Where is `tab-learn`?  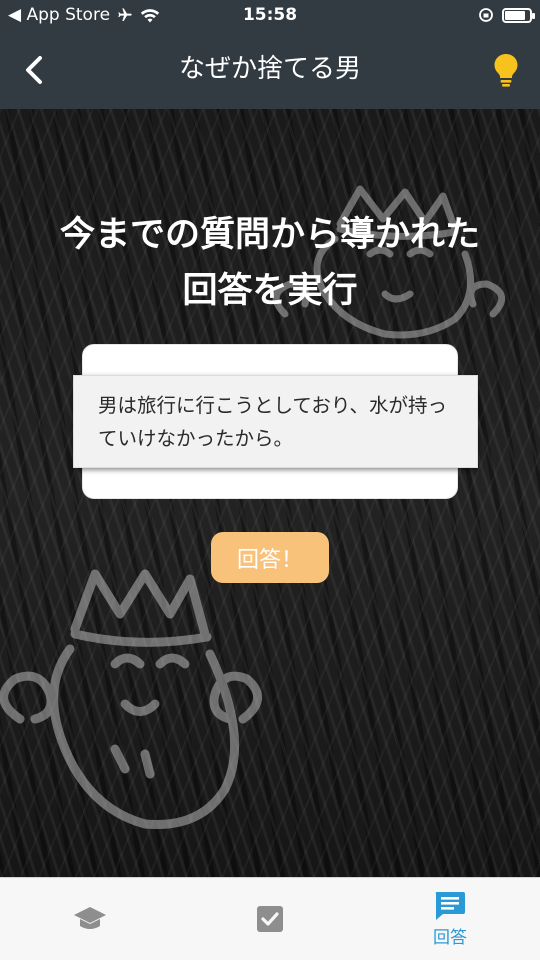
tab-learn is located at coordinates (90, 919).